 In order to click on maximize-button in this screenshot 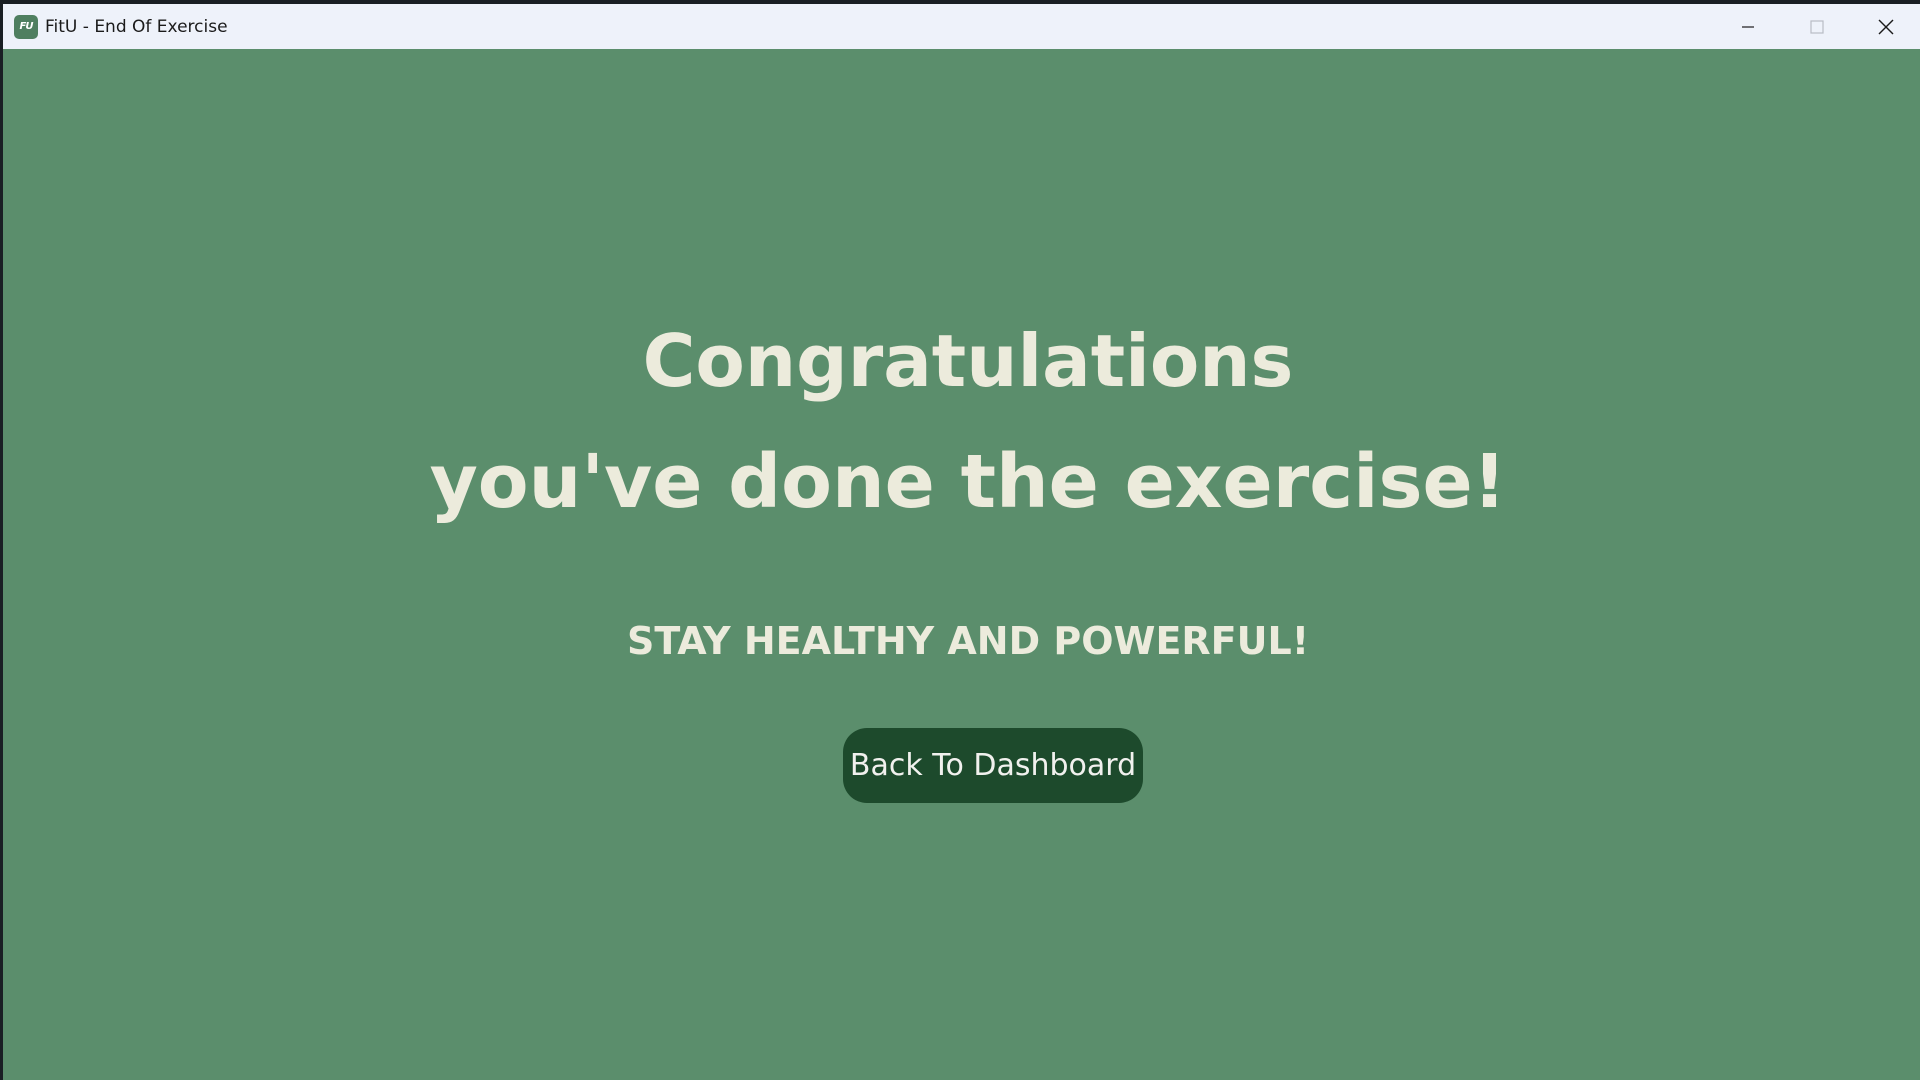, I will do `click(1816, 26)`.